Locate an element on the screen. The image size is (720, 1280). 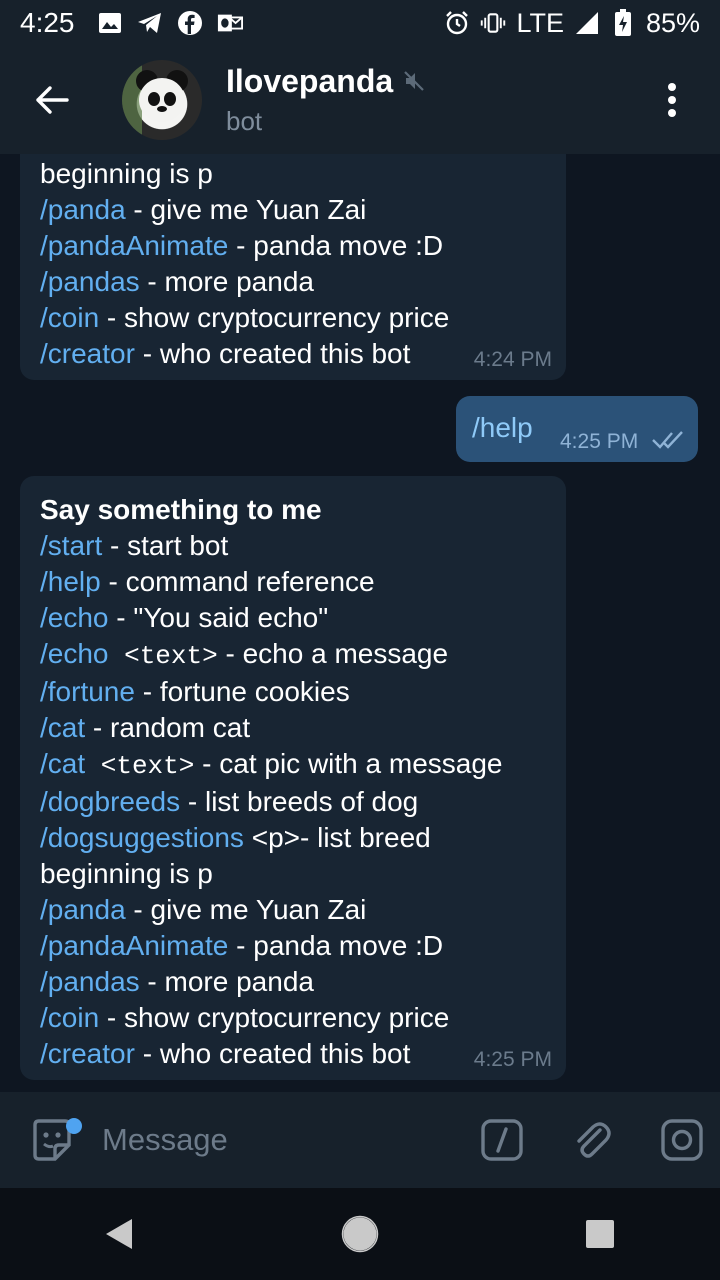
slash-command-icon is located at coordinates (502, 1140).